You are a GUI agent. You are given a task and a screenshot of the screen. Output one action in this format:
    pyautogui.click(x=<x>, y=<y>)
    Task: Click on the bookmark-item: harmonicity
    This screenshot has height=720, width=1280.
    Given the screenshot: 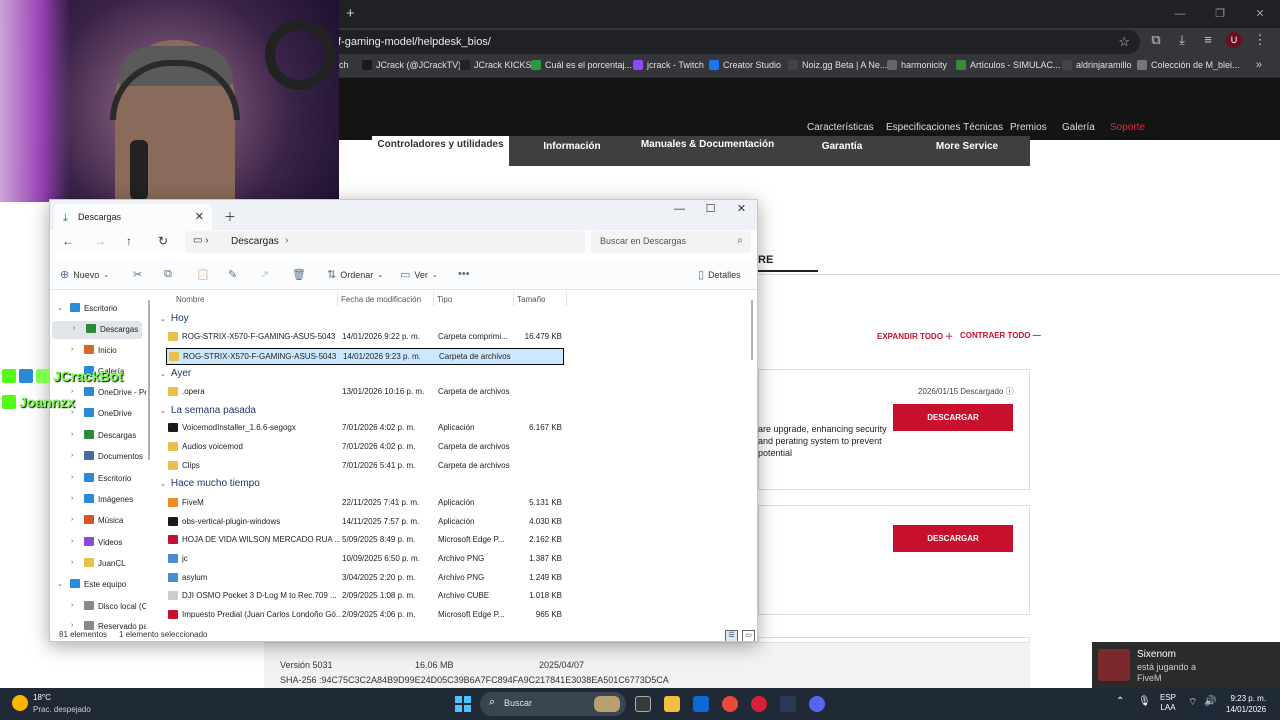 What is the action you would take?
    pyautogui.click(x=917, y=65)
    